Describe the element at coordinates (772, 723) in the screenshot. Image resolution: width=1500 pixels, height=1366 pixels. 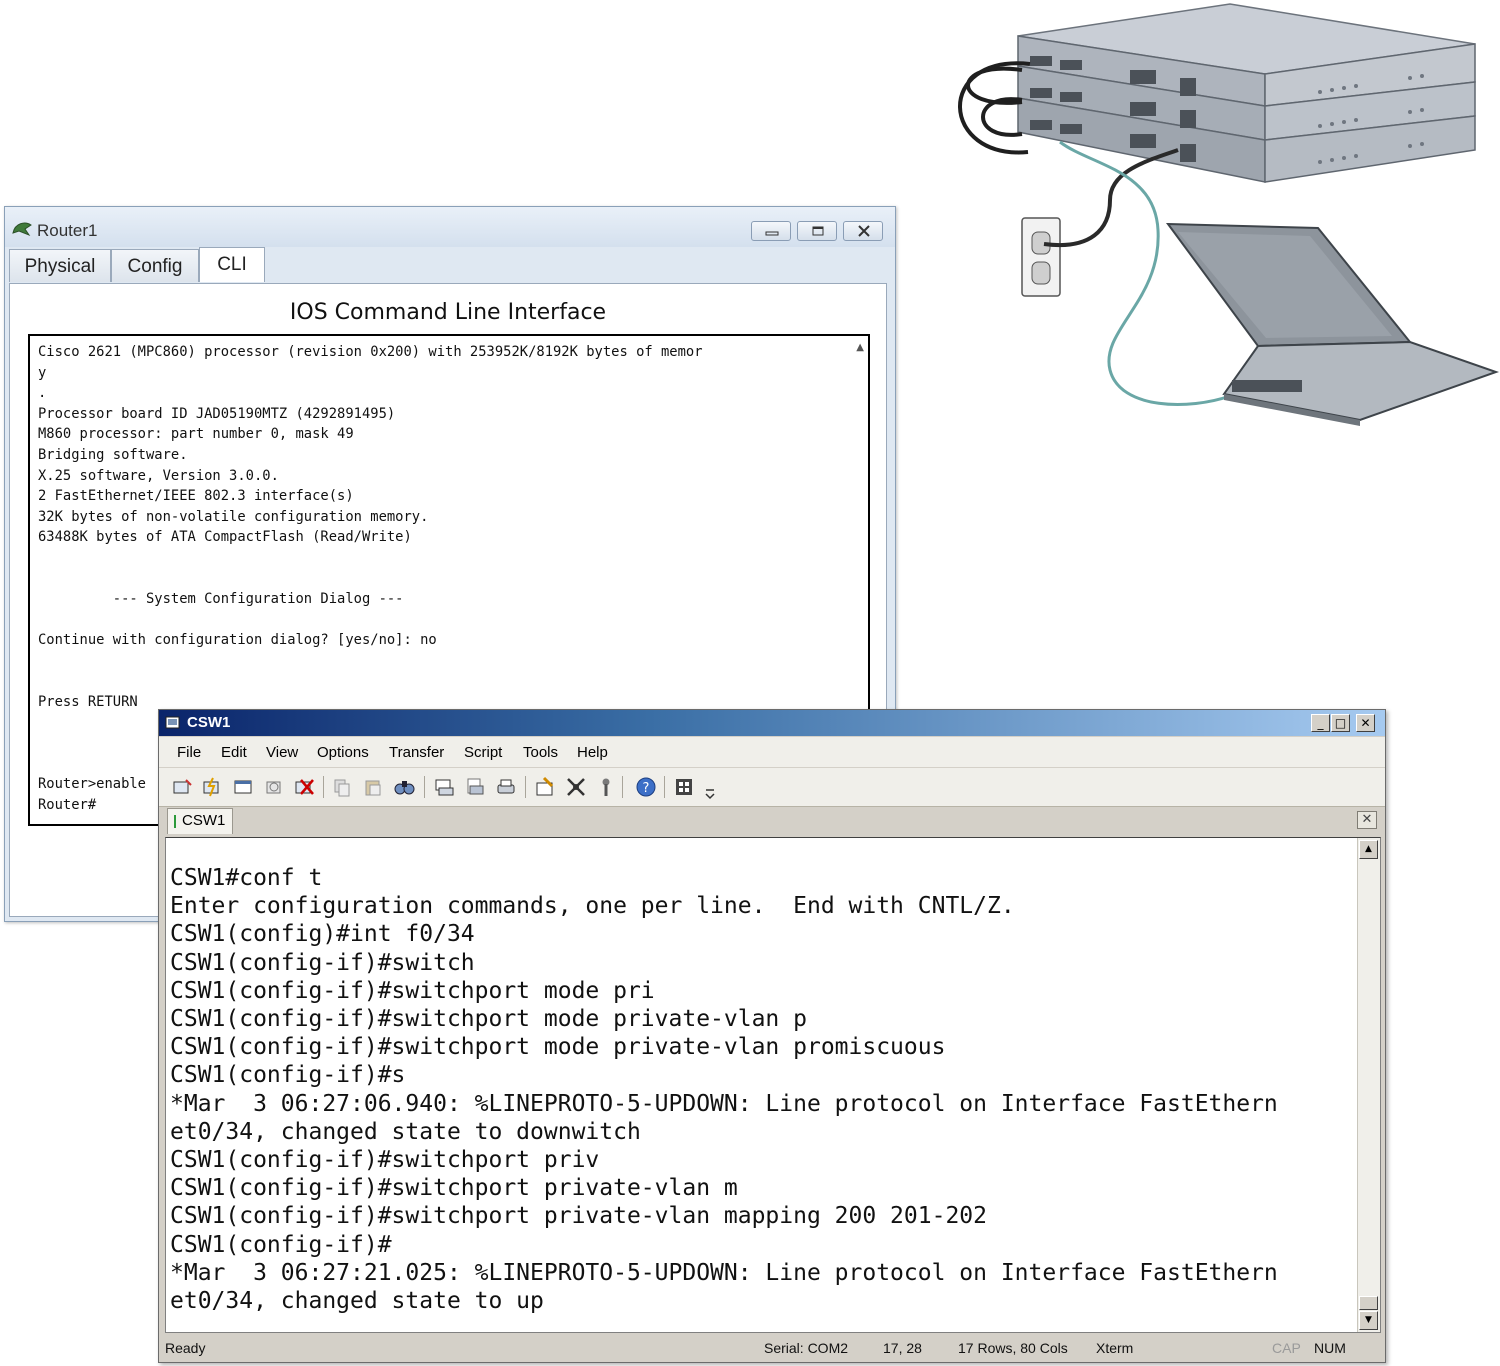
I see `csw1-titlebar: CSW1 _ □ ✕` at that location.